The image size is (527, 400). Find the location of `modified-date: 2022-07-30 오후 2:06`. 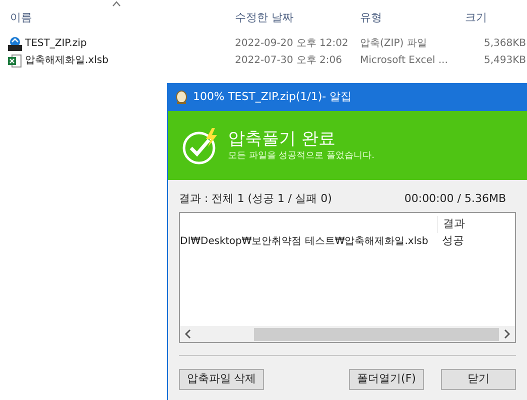

modified-date: 2022-07-30 오후 2:06 is located at coordinates (288, 60).